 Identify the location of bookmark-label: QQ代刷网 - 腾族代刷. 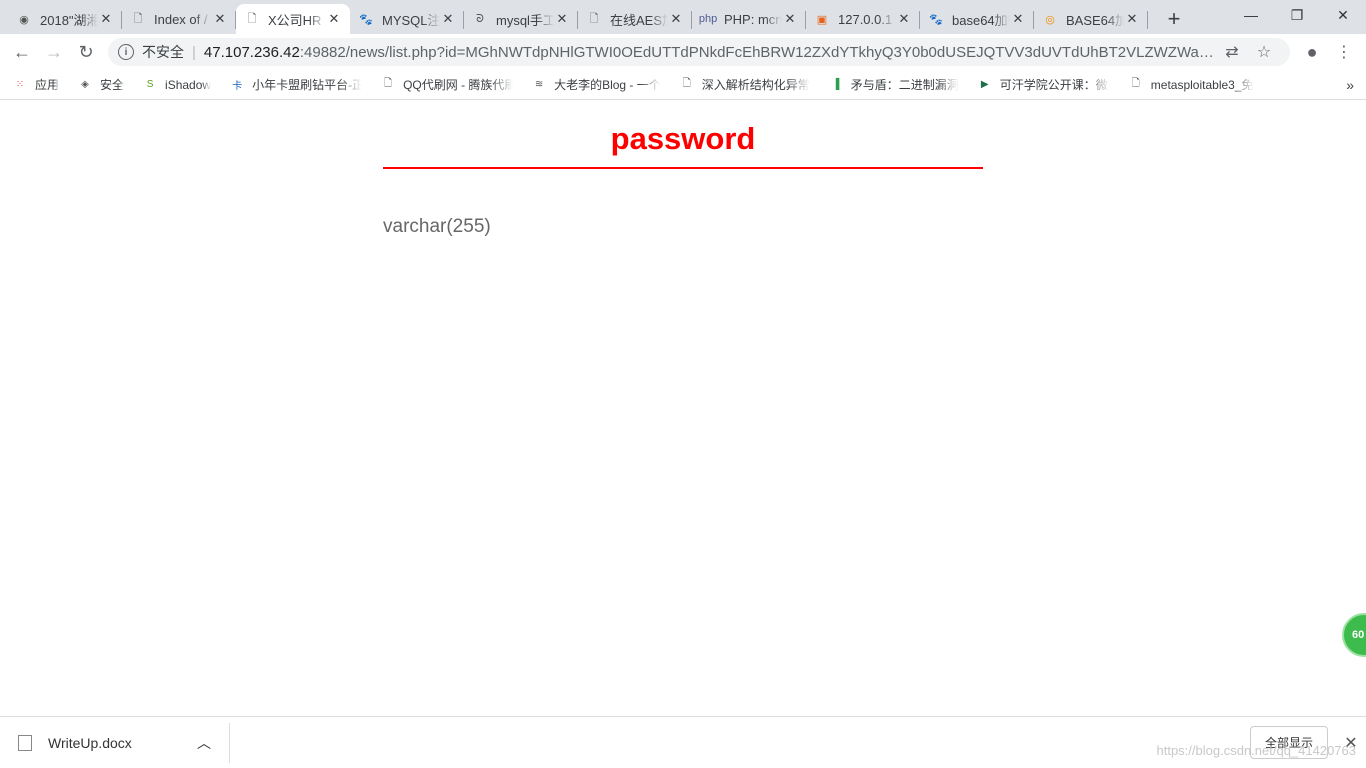
(458, 85).